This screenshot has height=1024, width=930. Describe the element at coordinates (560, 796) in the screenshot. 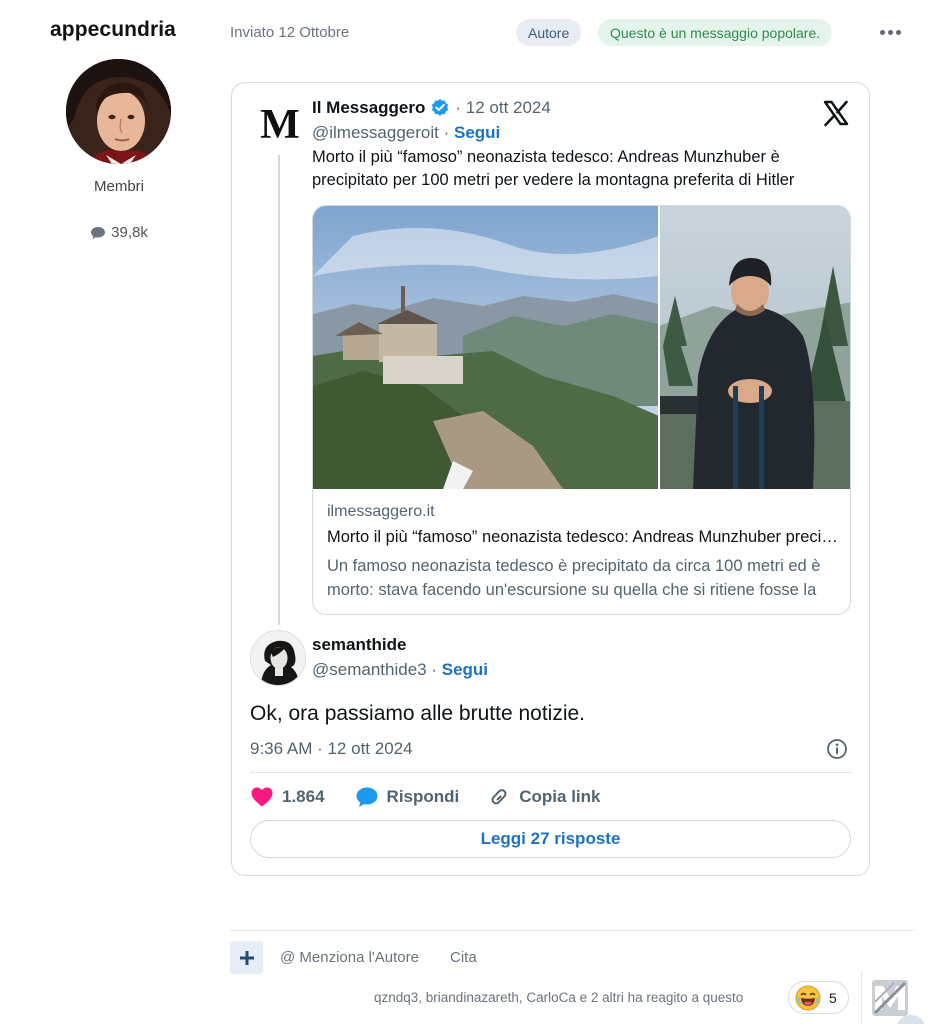

I see `copy-link-label: Copia link` at that location.